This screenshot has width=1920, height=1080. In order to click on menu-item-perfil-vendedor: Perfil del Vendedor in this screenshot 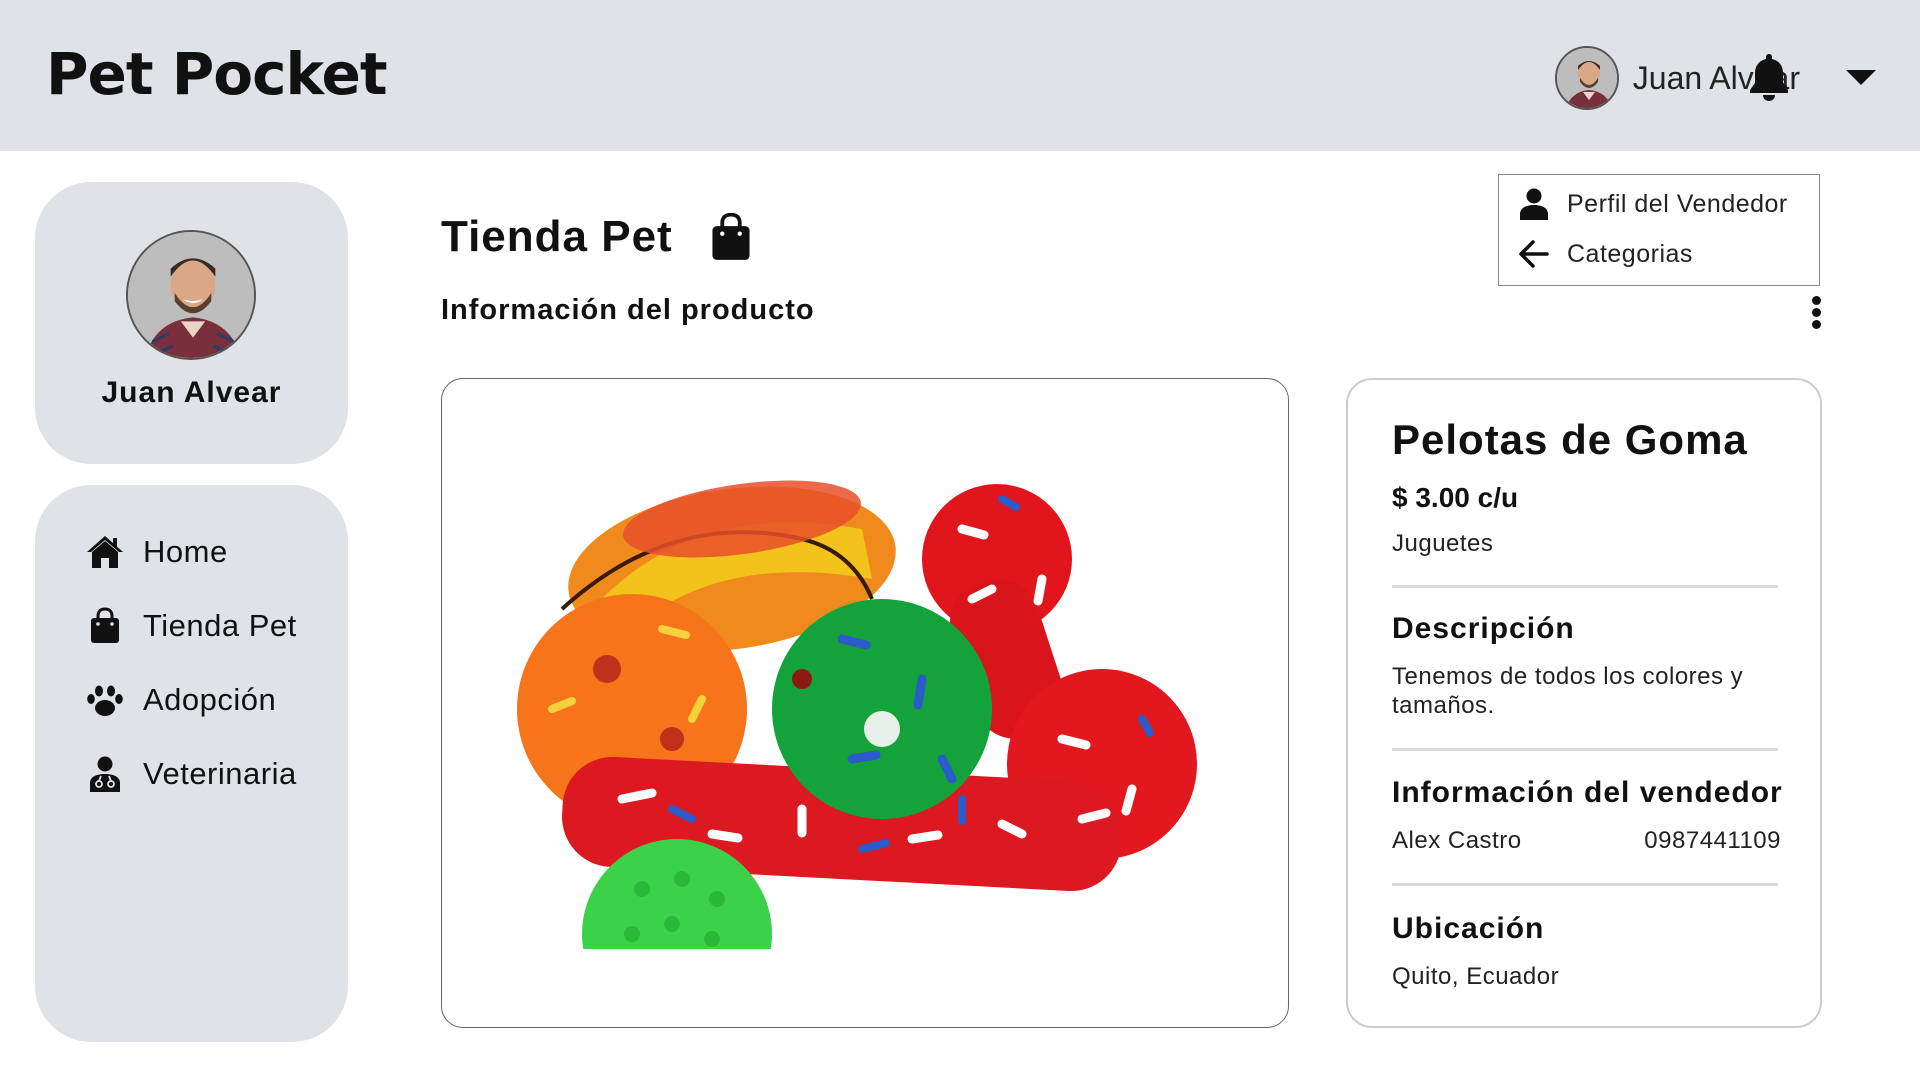, I will do `click(1652, 204)`.